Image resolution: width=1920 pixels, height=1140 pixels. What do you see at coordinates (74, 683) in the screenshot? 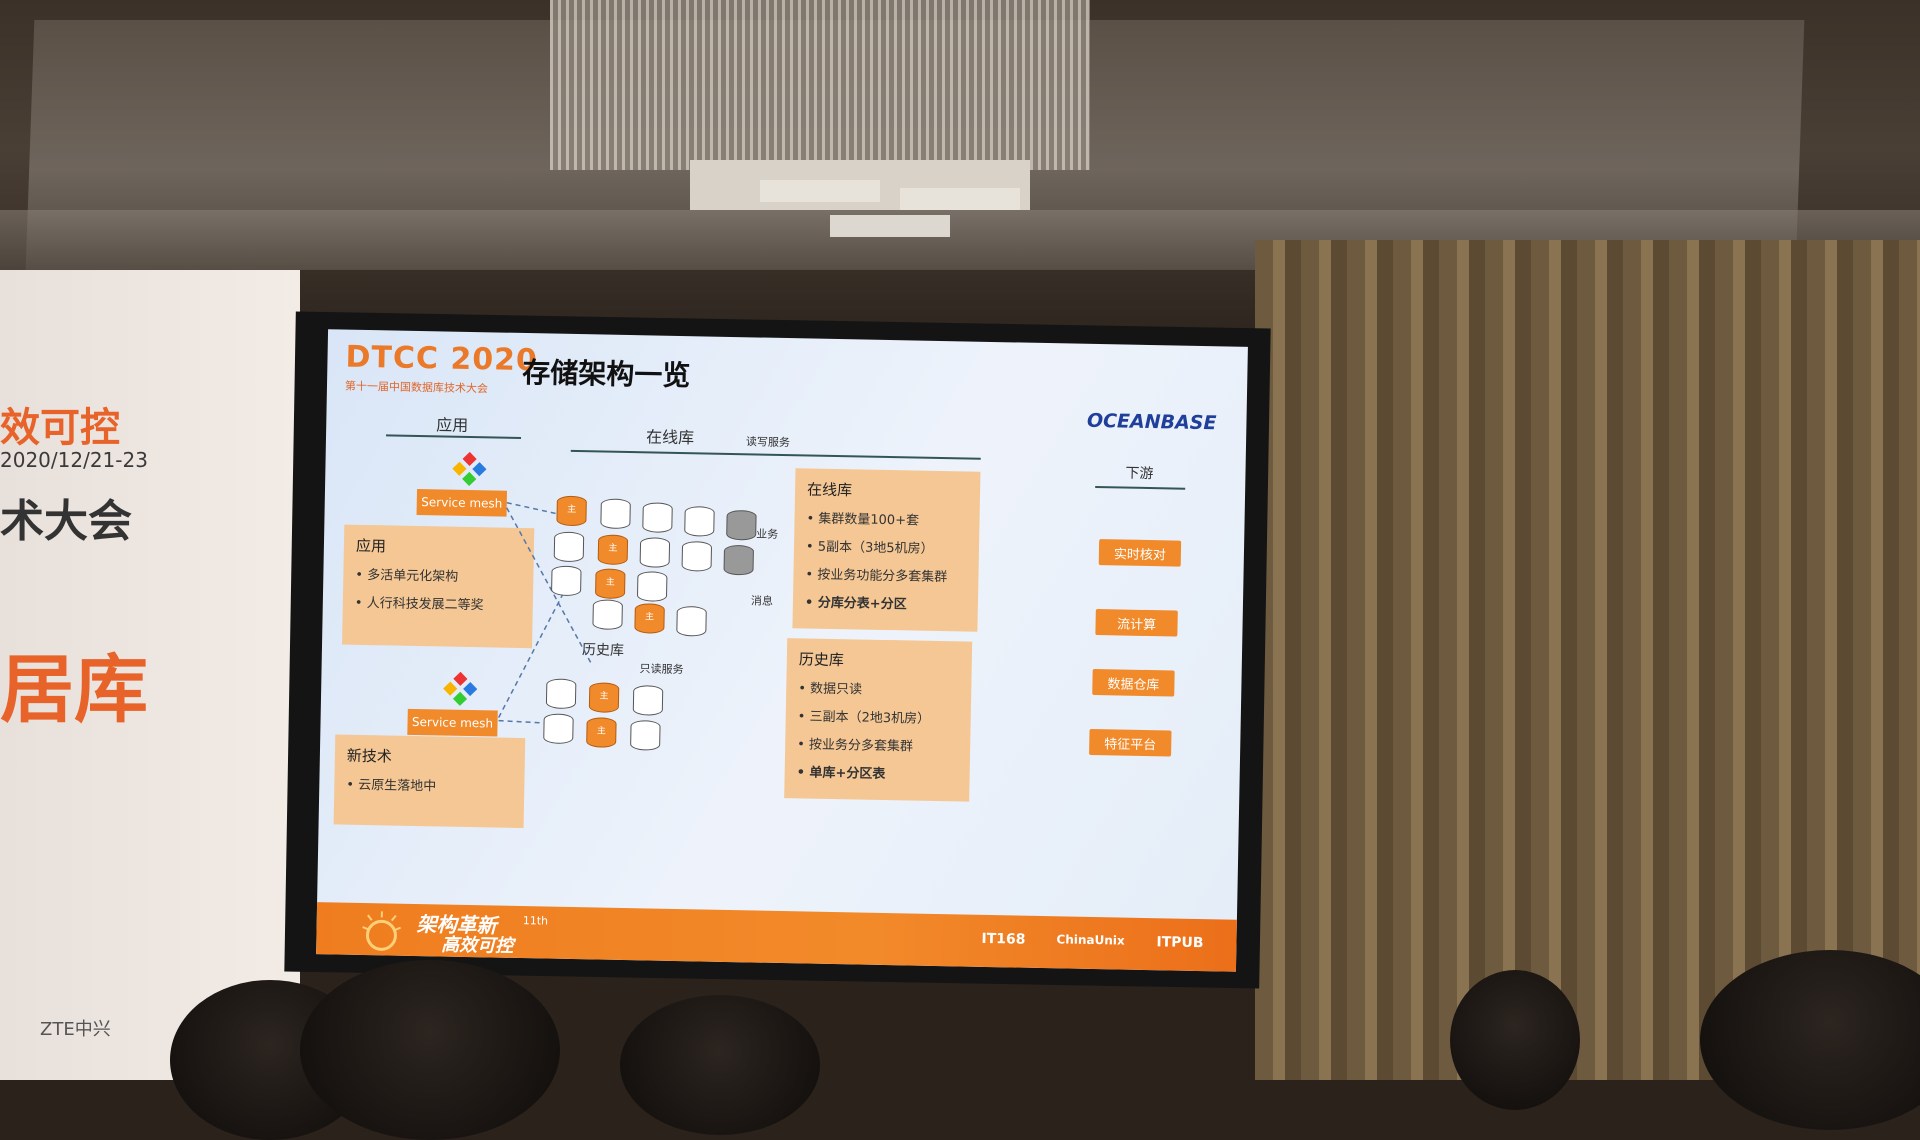
I see `banner-database: 居库` at bounding box center [74, 683].